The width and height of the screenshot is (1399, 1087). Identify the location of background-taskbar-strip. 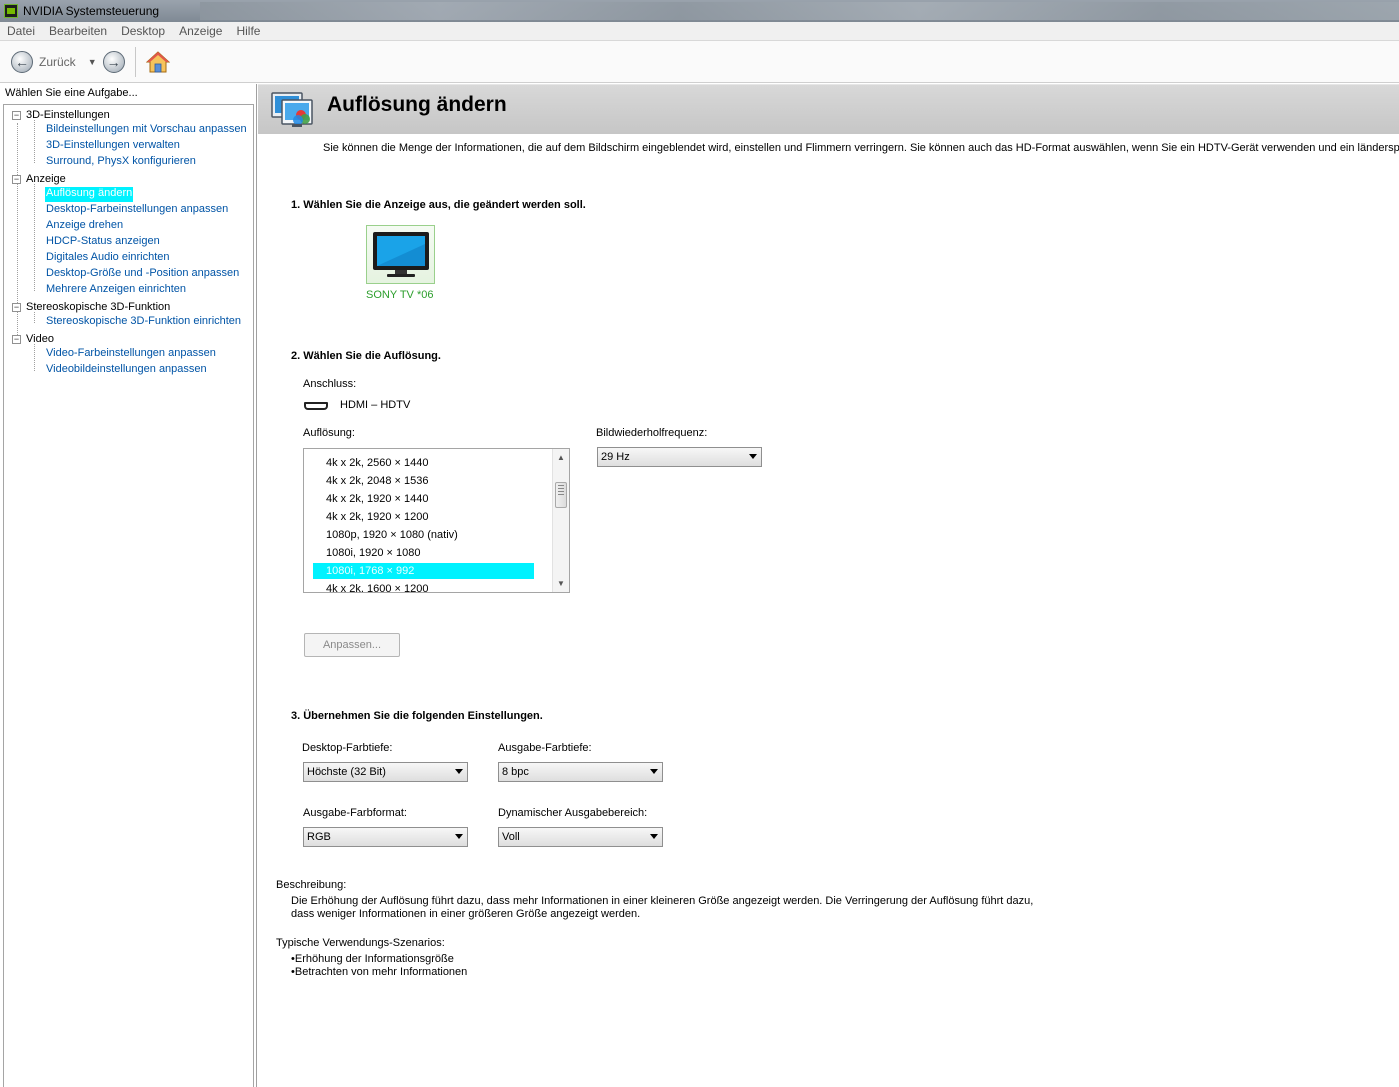
(799, 11).